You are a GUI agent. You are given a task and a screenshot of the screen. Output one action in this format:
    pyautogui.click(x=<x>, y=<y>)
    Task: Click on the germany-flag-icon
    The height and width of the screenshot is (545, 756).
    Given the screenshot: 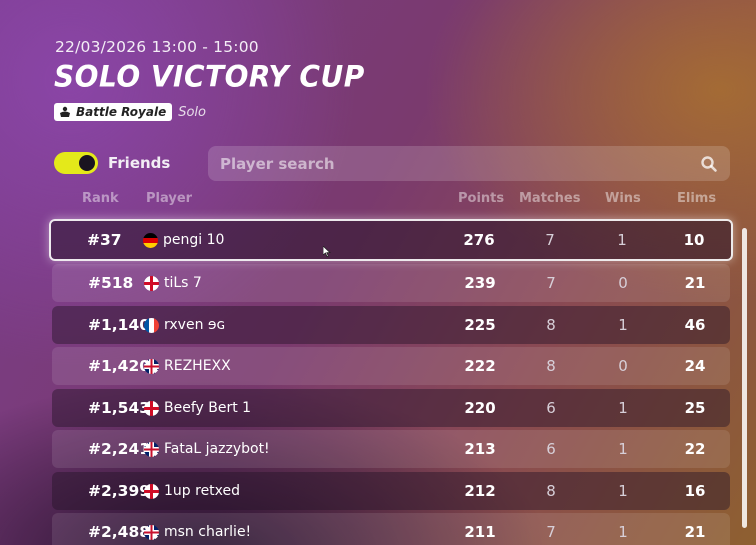 What is the action you would take?
    pyautogui.click(x=150, y=240)
    